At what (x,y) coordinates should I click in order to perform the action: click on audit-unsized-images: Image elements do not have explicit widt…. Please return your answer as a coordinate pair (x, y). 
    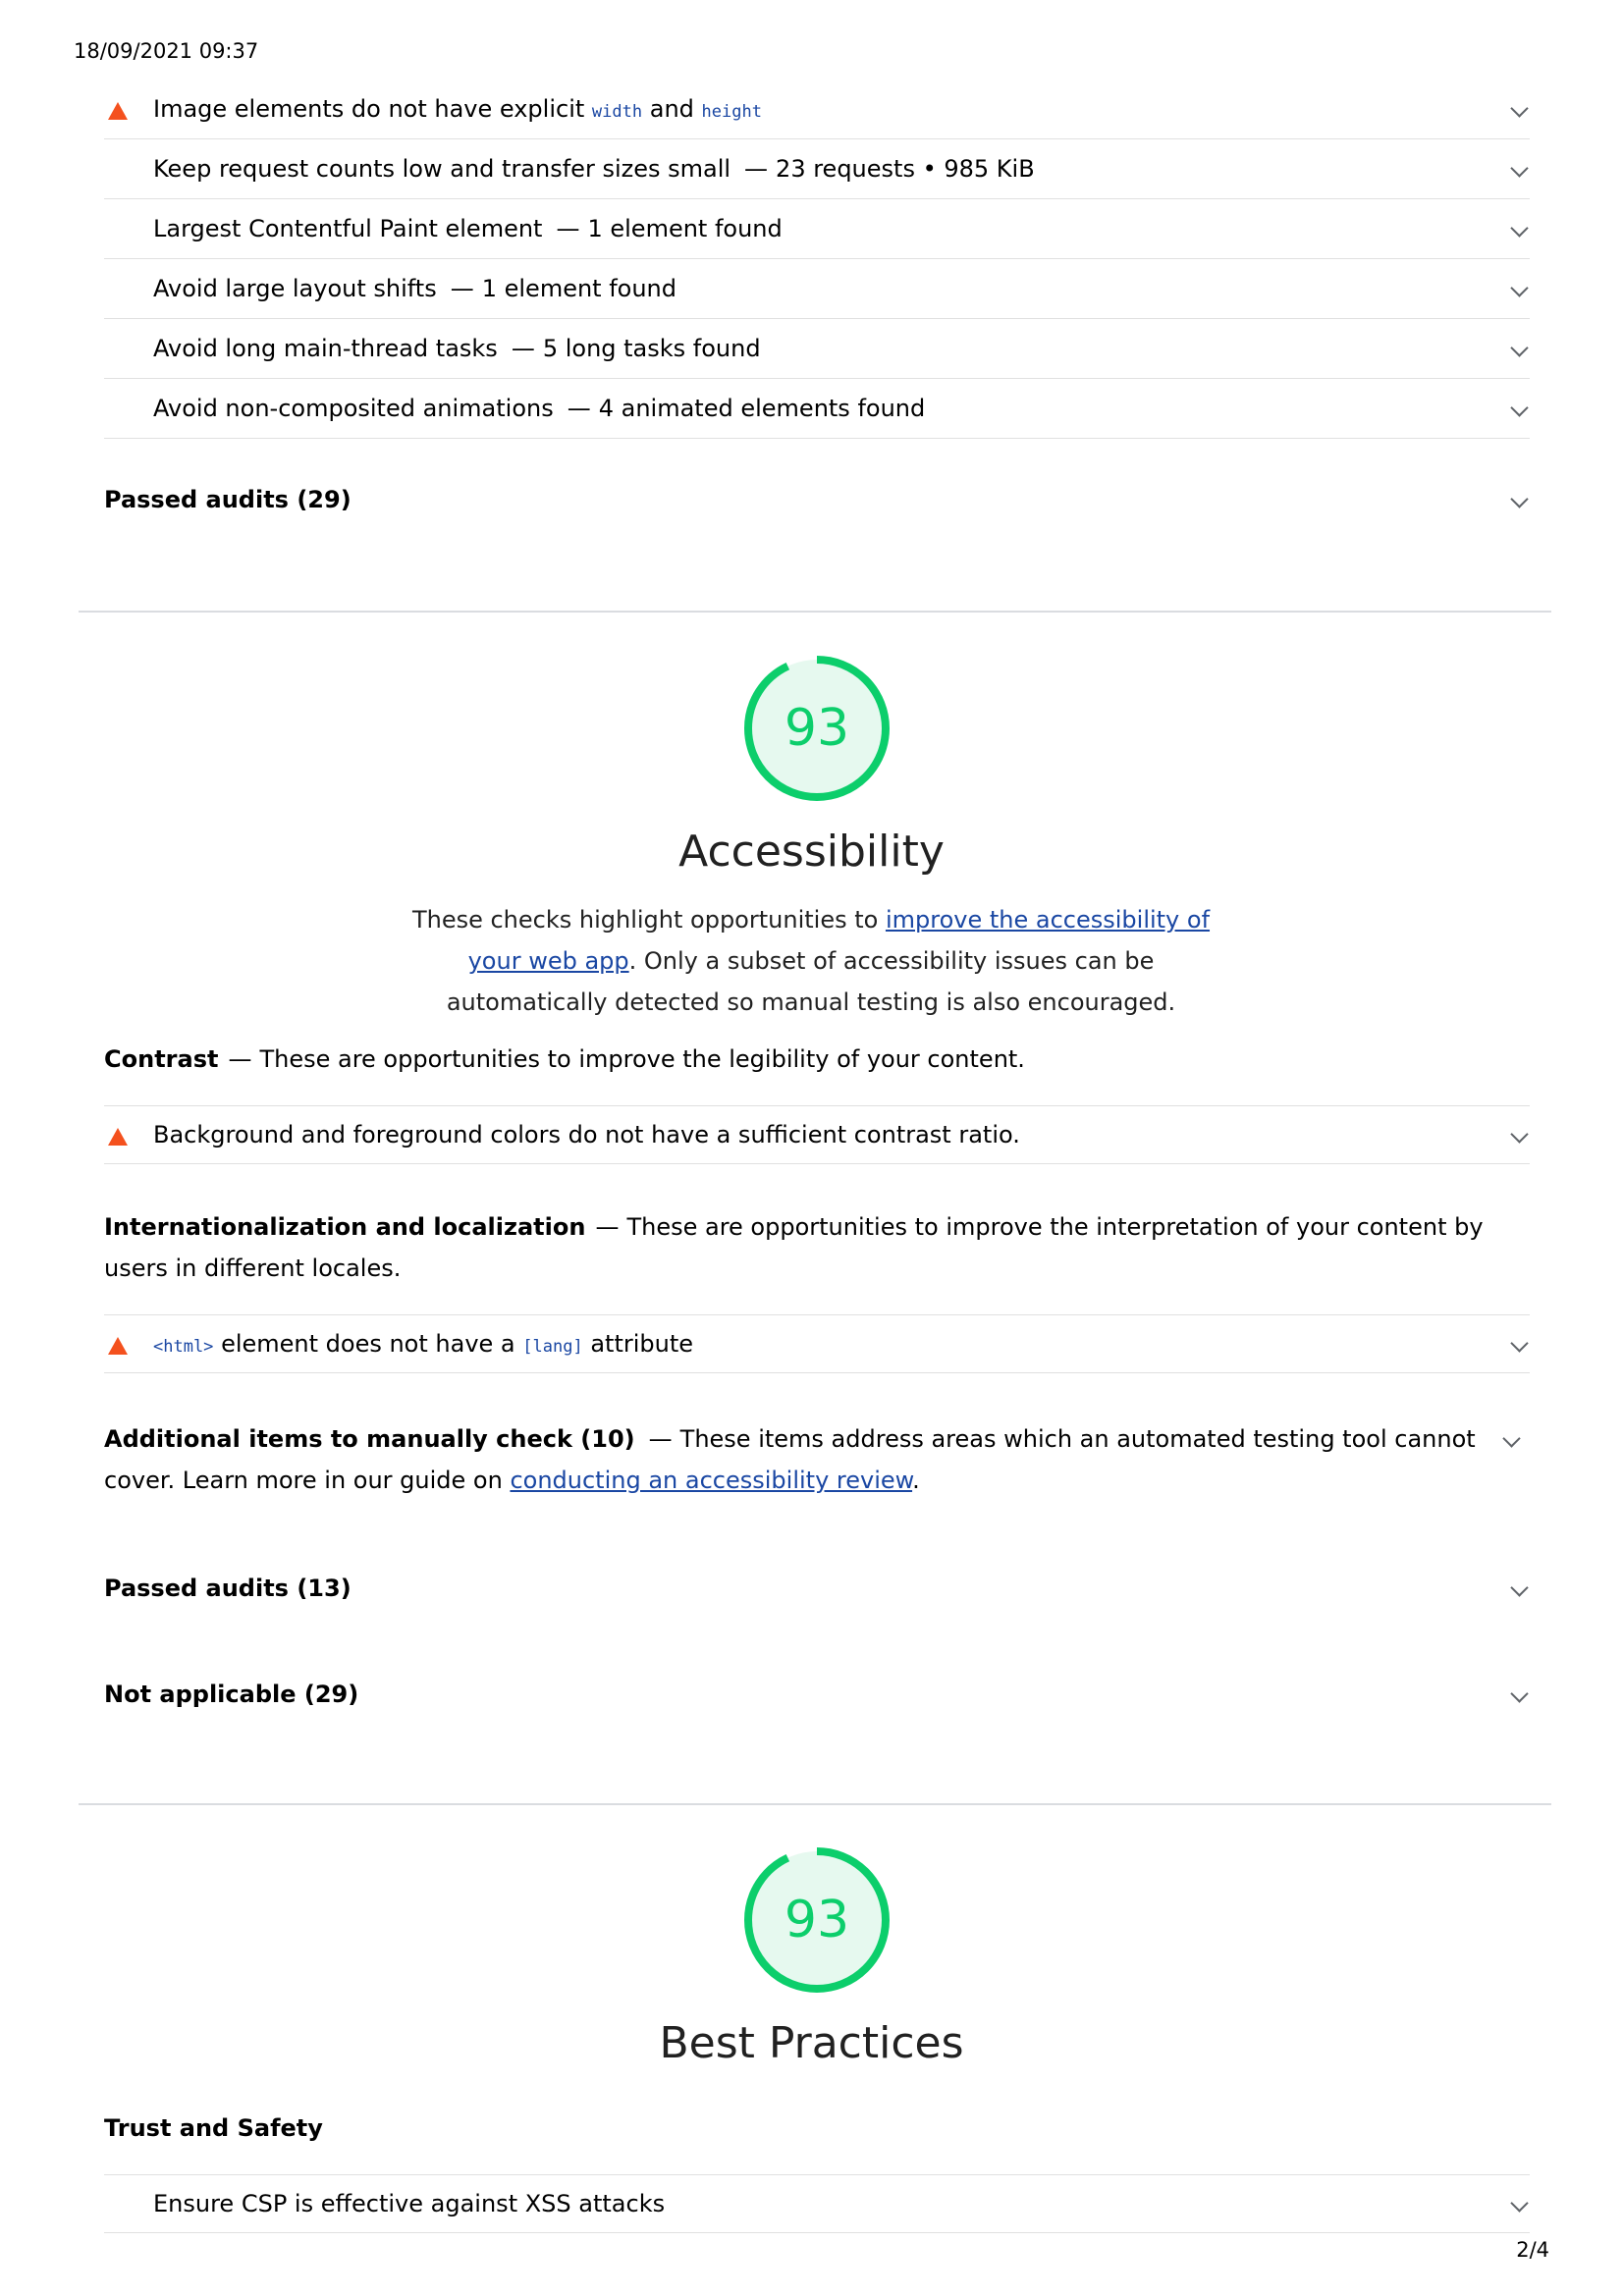
    Looking at the image, I should click on (817, 109).